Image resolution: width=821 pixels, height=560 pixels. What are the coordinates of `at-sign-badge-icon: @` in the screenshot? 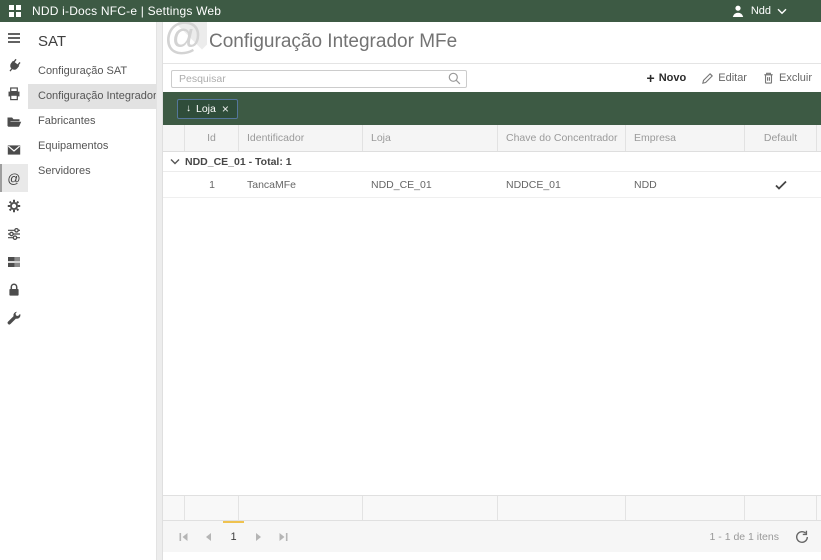 It's located at (183, 39).